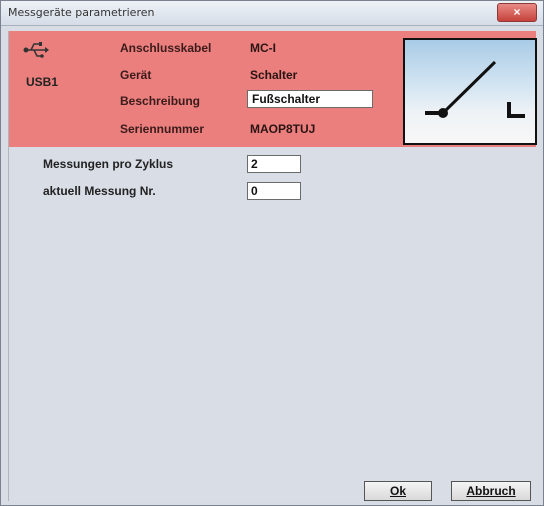 The width and height of the screenshot is (544, 506). Describe the element at coordinates (166, 48) in the screenshot. I see `cable-label: Anschlusskabel` at that location.